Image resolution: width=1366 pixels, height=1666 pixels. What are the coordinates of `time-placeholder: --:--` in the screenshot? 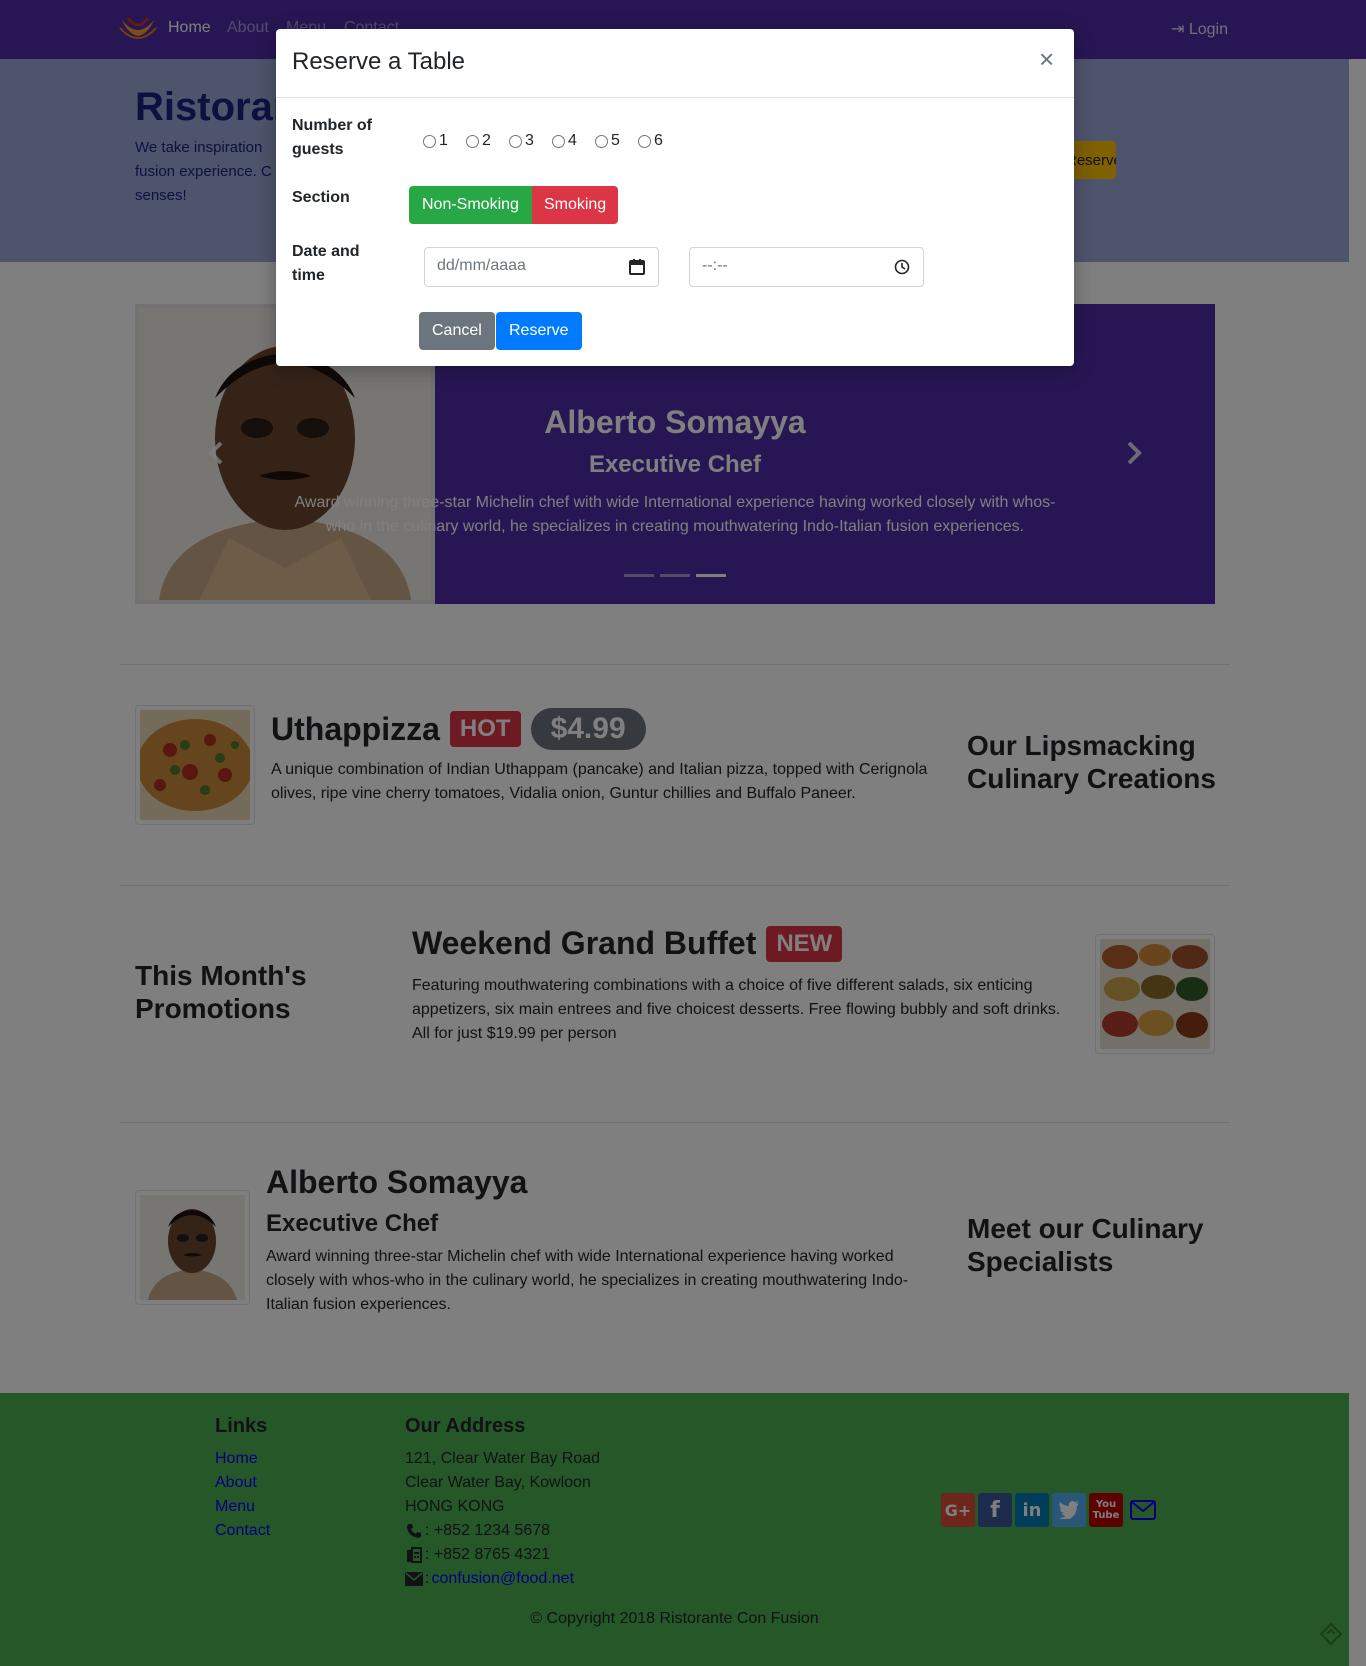 It's located at (715, 265).